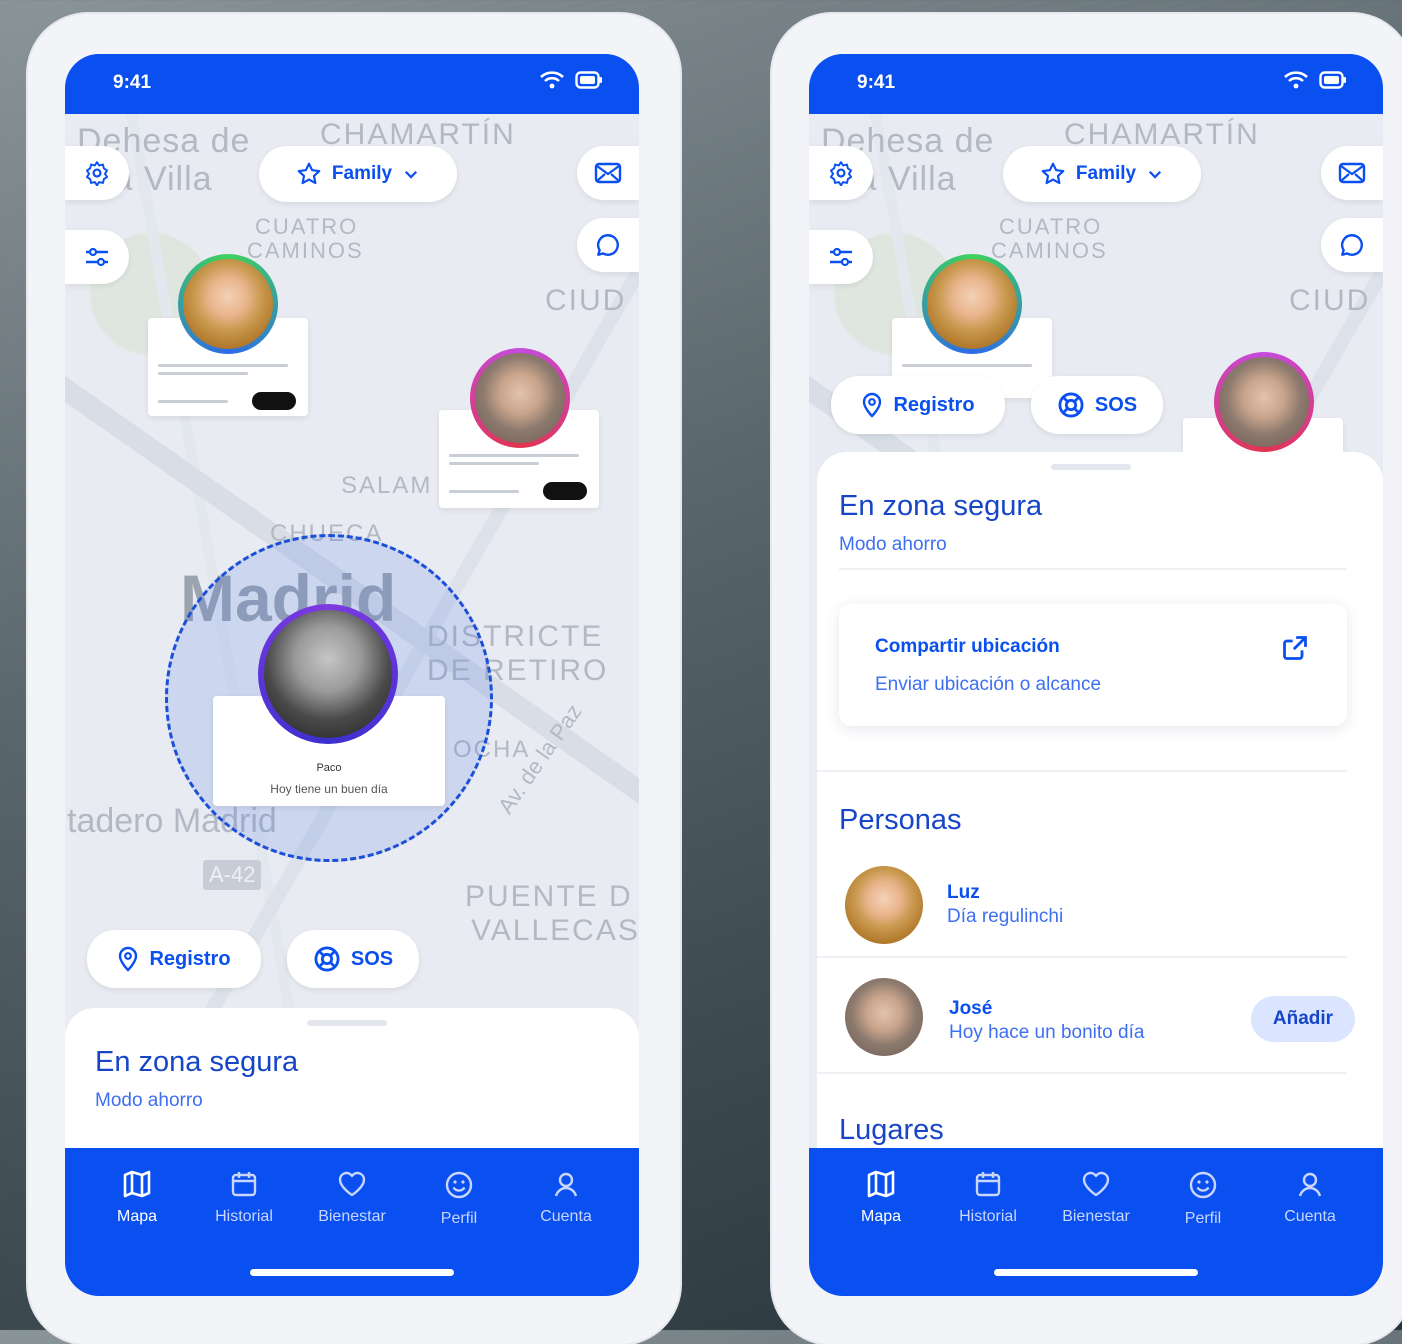 The image size is (1402, 1344). Describe the element at coordinates (1071, 405) in the screenshot. I see `lifebuoy-icon` at that location.